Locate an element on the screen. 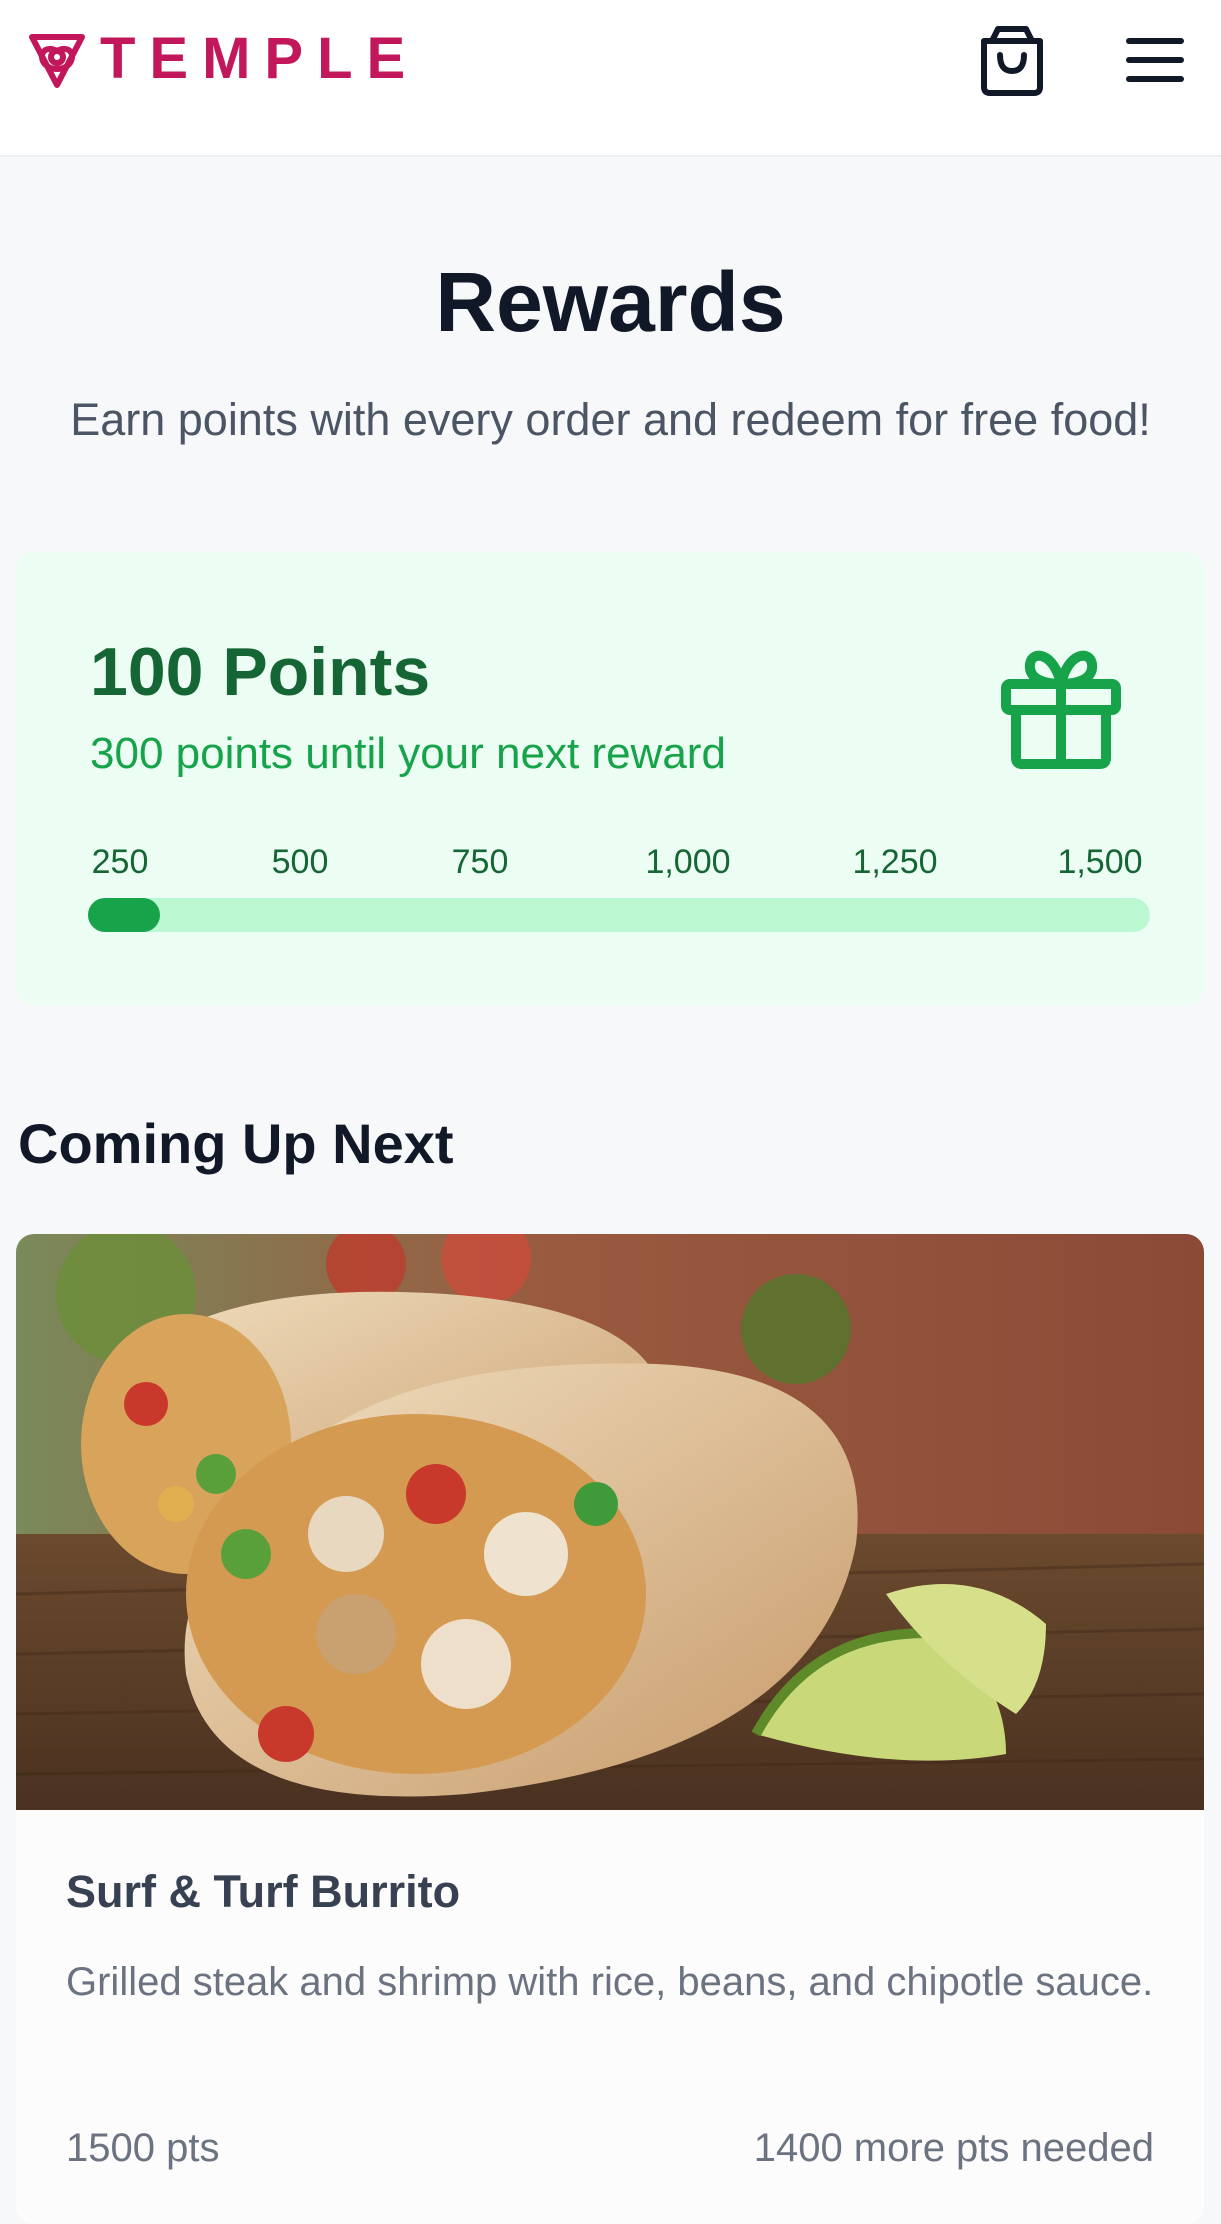 The image size is (1221, 2224). reward-item-cost: 1500 pts is located at coordinates (143, 2148).